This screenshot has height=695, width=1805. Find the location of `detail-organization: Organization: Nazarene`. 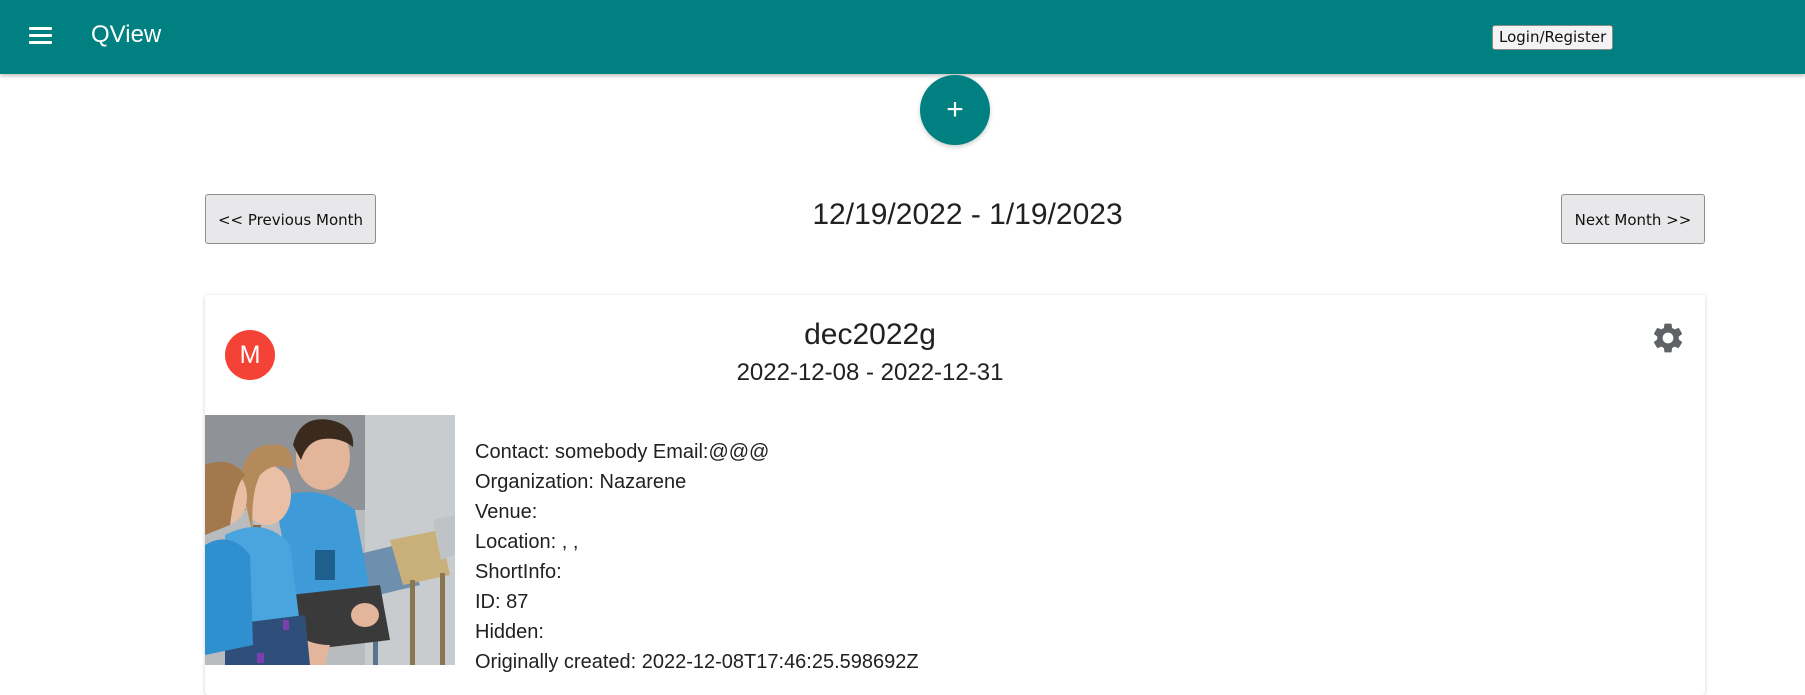

detail-organization: Organization: Nazarene is located at coordinates (581, 482).